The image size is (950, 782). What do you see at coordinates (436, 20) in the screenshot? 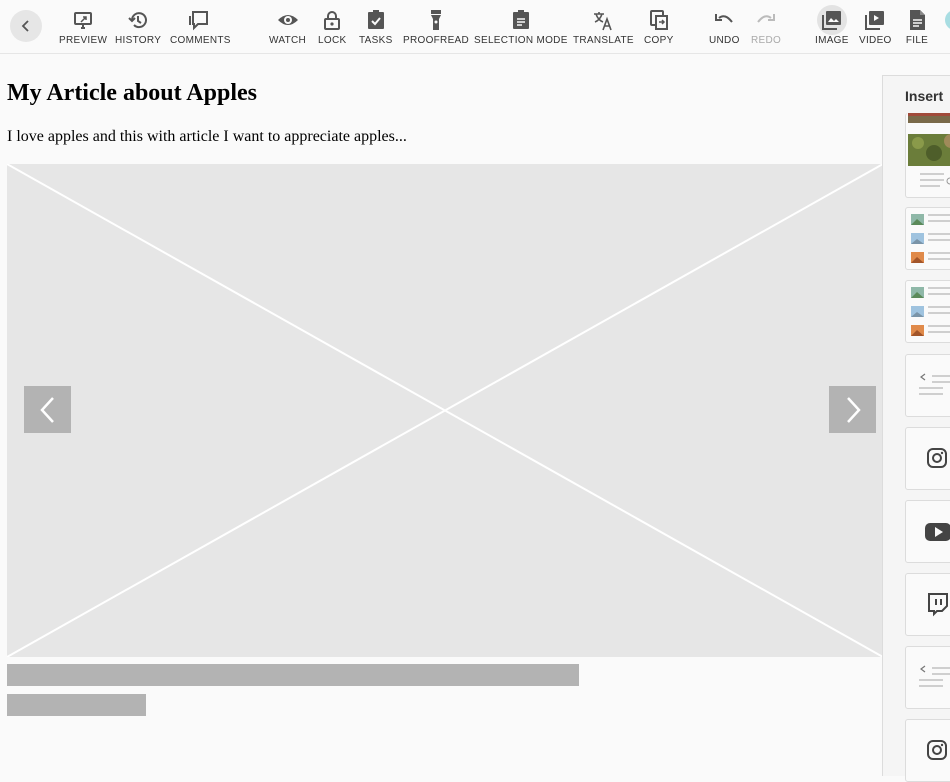
I see `flashlight-icon` at bounding box center [436, 20].